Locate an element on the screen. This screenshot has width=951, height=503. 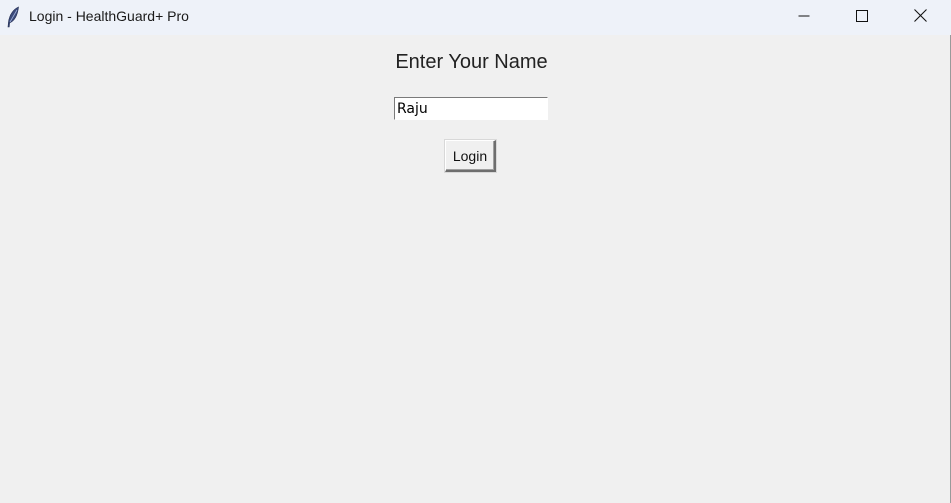
feather-icon is located at coordinates (13, 17).